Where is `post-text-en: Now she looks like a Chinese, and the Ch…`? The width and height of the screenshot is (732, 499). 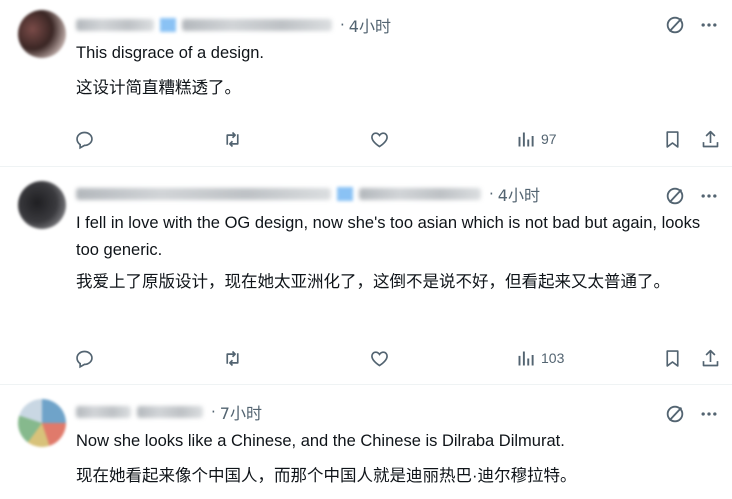
post-text-en: Now she looks like a Chinese, and the Ch… is located at coordinates (320, 441).